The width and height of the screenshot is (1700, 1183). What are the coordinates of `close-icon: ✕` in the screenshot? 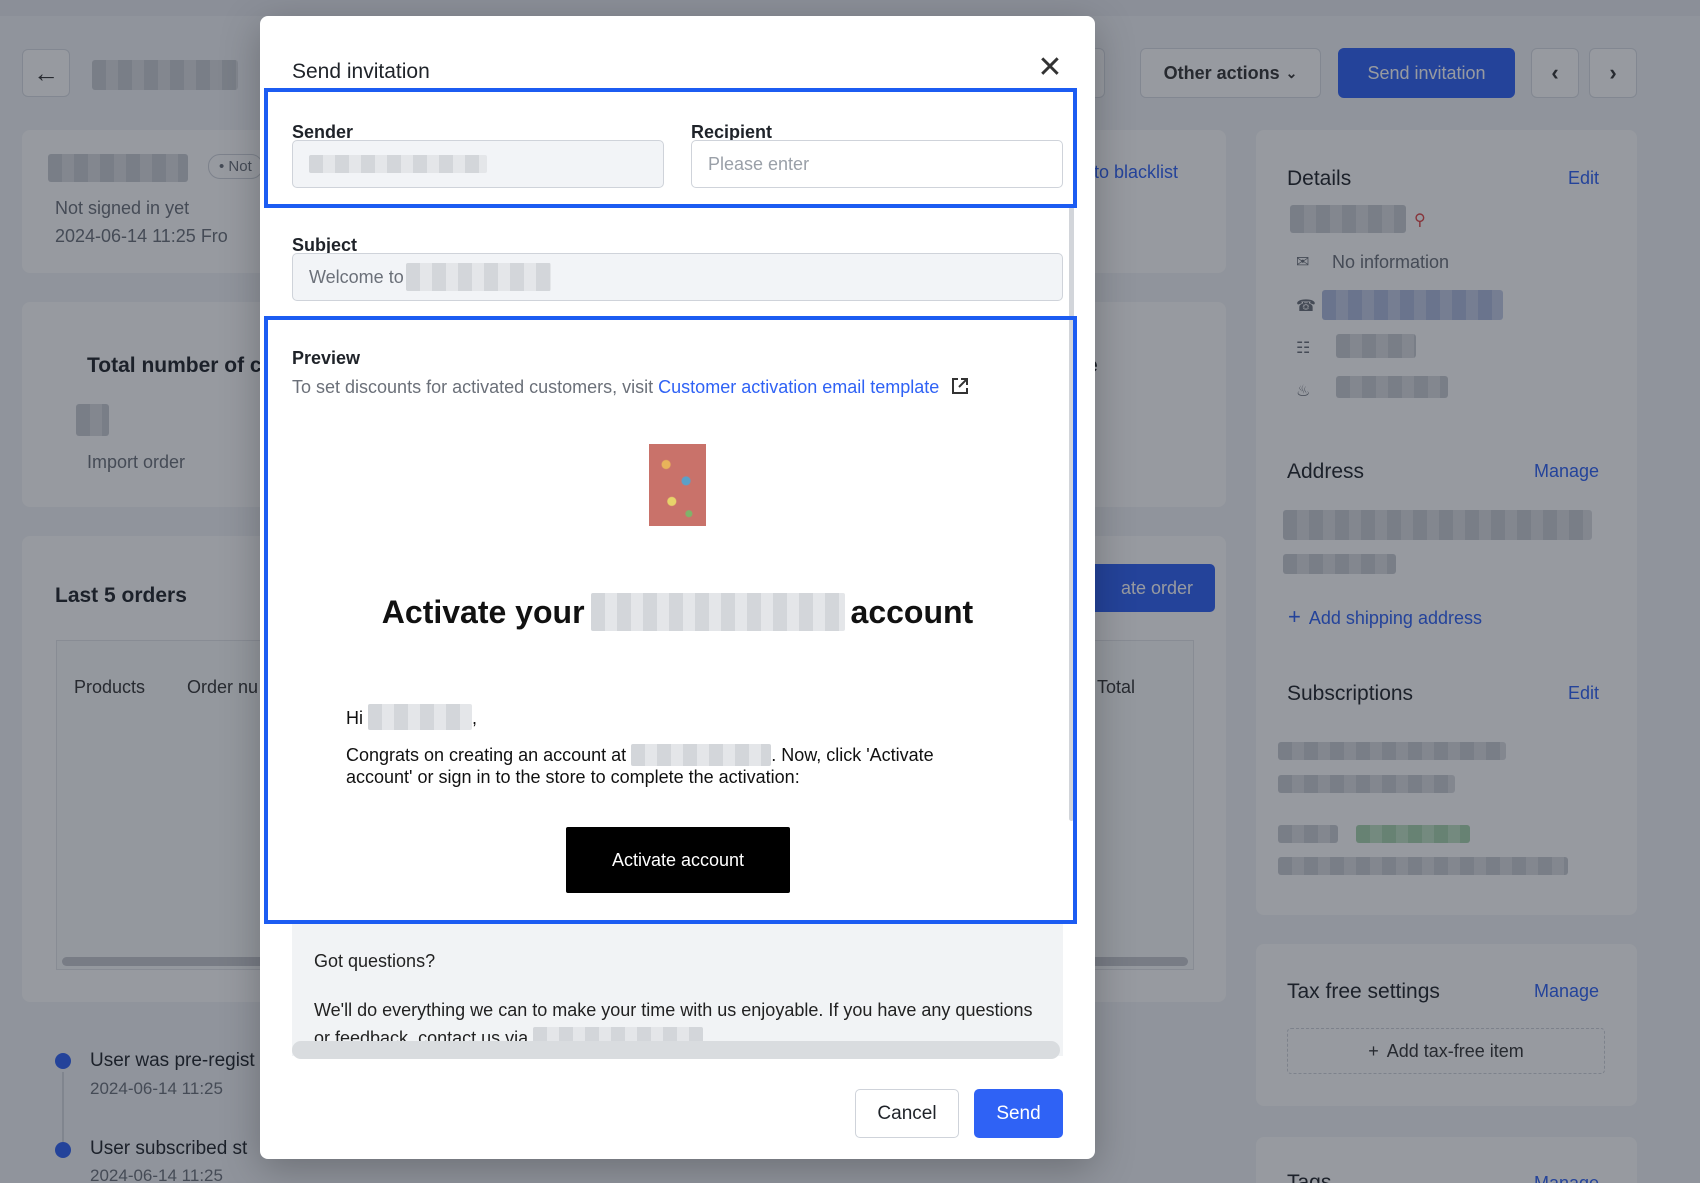 It's located at (1050, 68).